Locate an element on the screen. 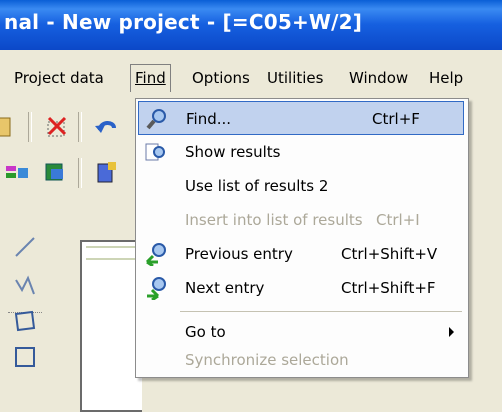 Image resolution: width=502 pixels, height=412 pixels. layers-icon is located at coordinates (55, 173).